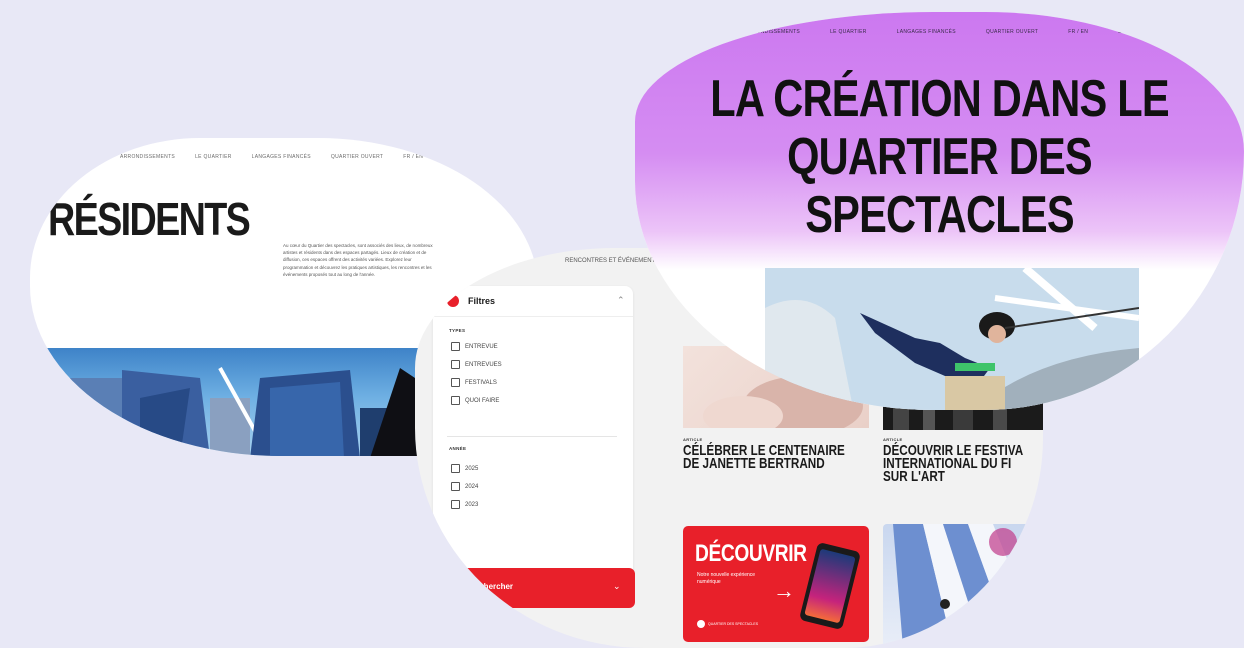  I want to click on hero-title-line: QUARTIER DES, so click(940, 157).